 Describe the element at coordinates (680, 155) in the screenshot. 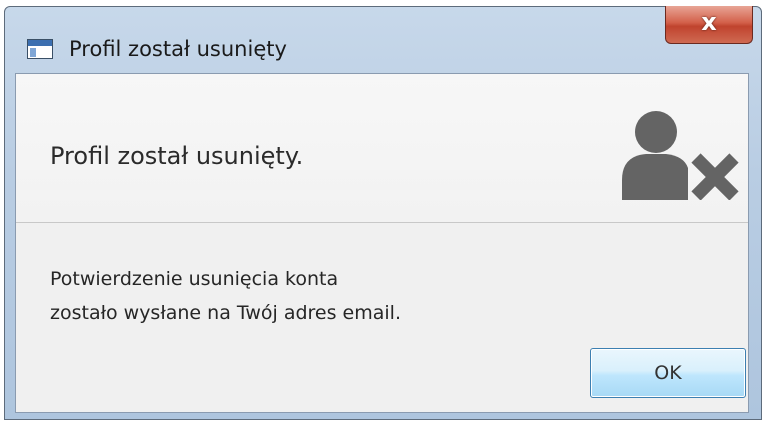

I see `user-remove-icon` at that location.